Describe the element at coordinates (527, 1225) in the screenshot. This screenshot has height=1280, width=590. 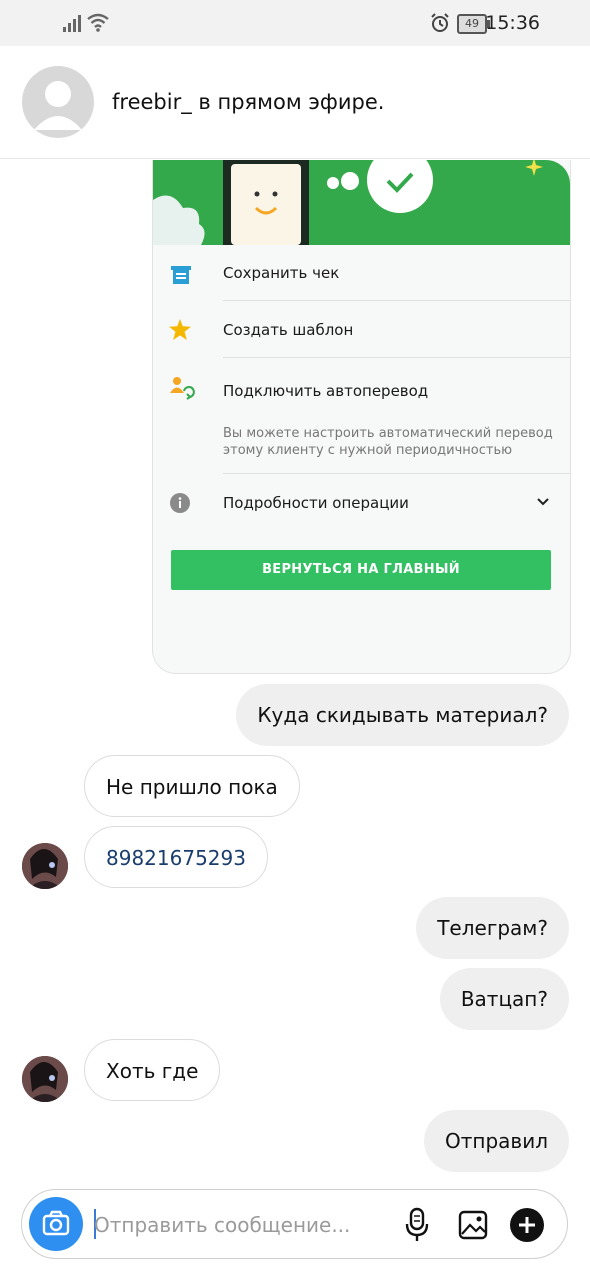
I see `plus-icon` at that location.